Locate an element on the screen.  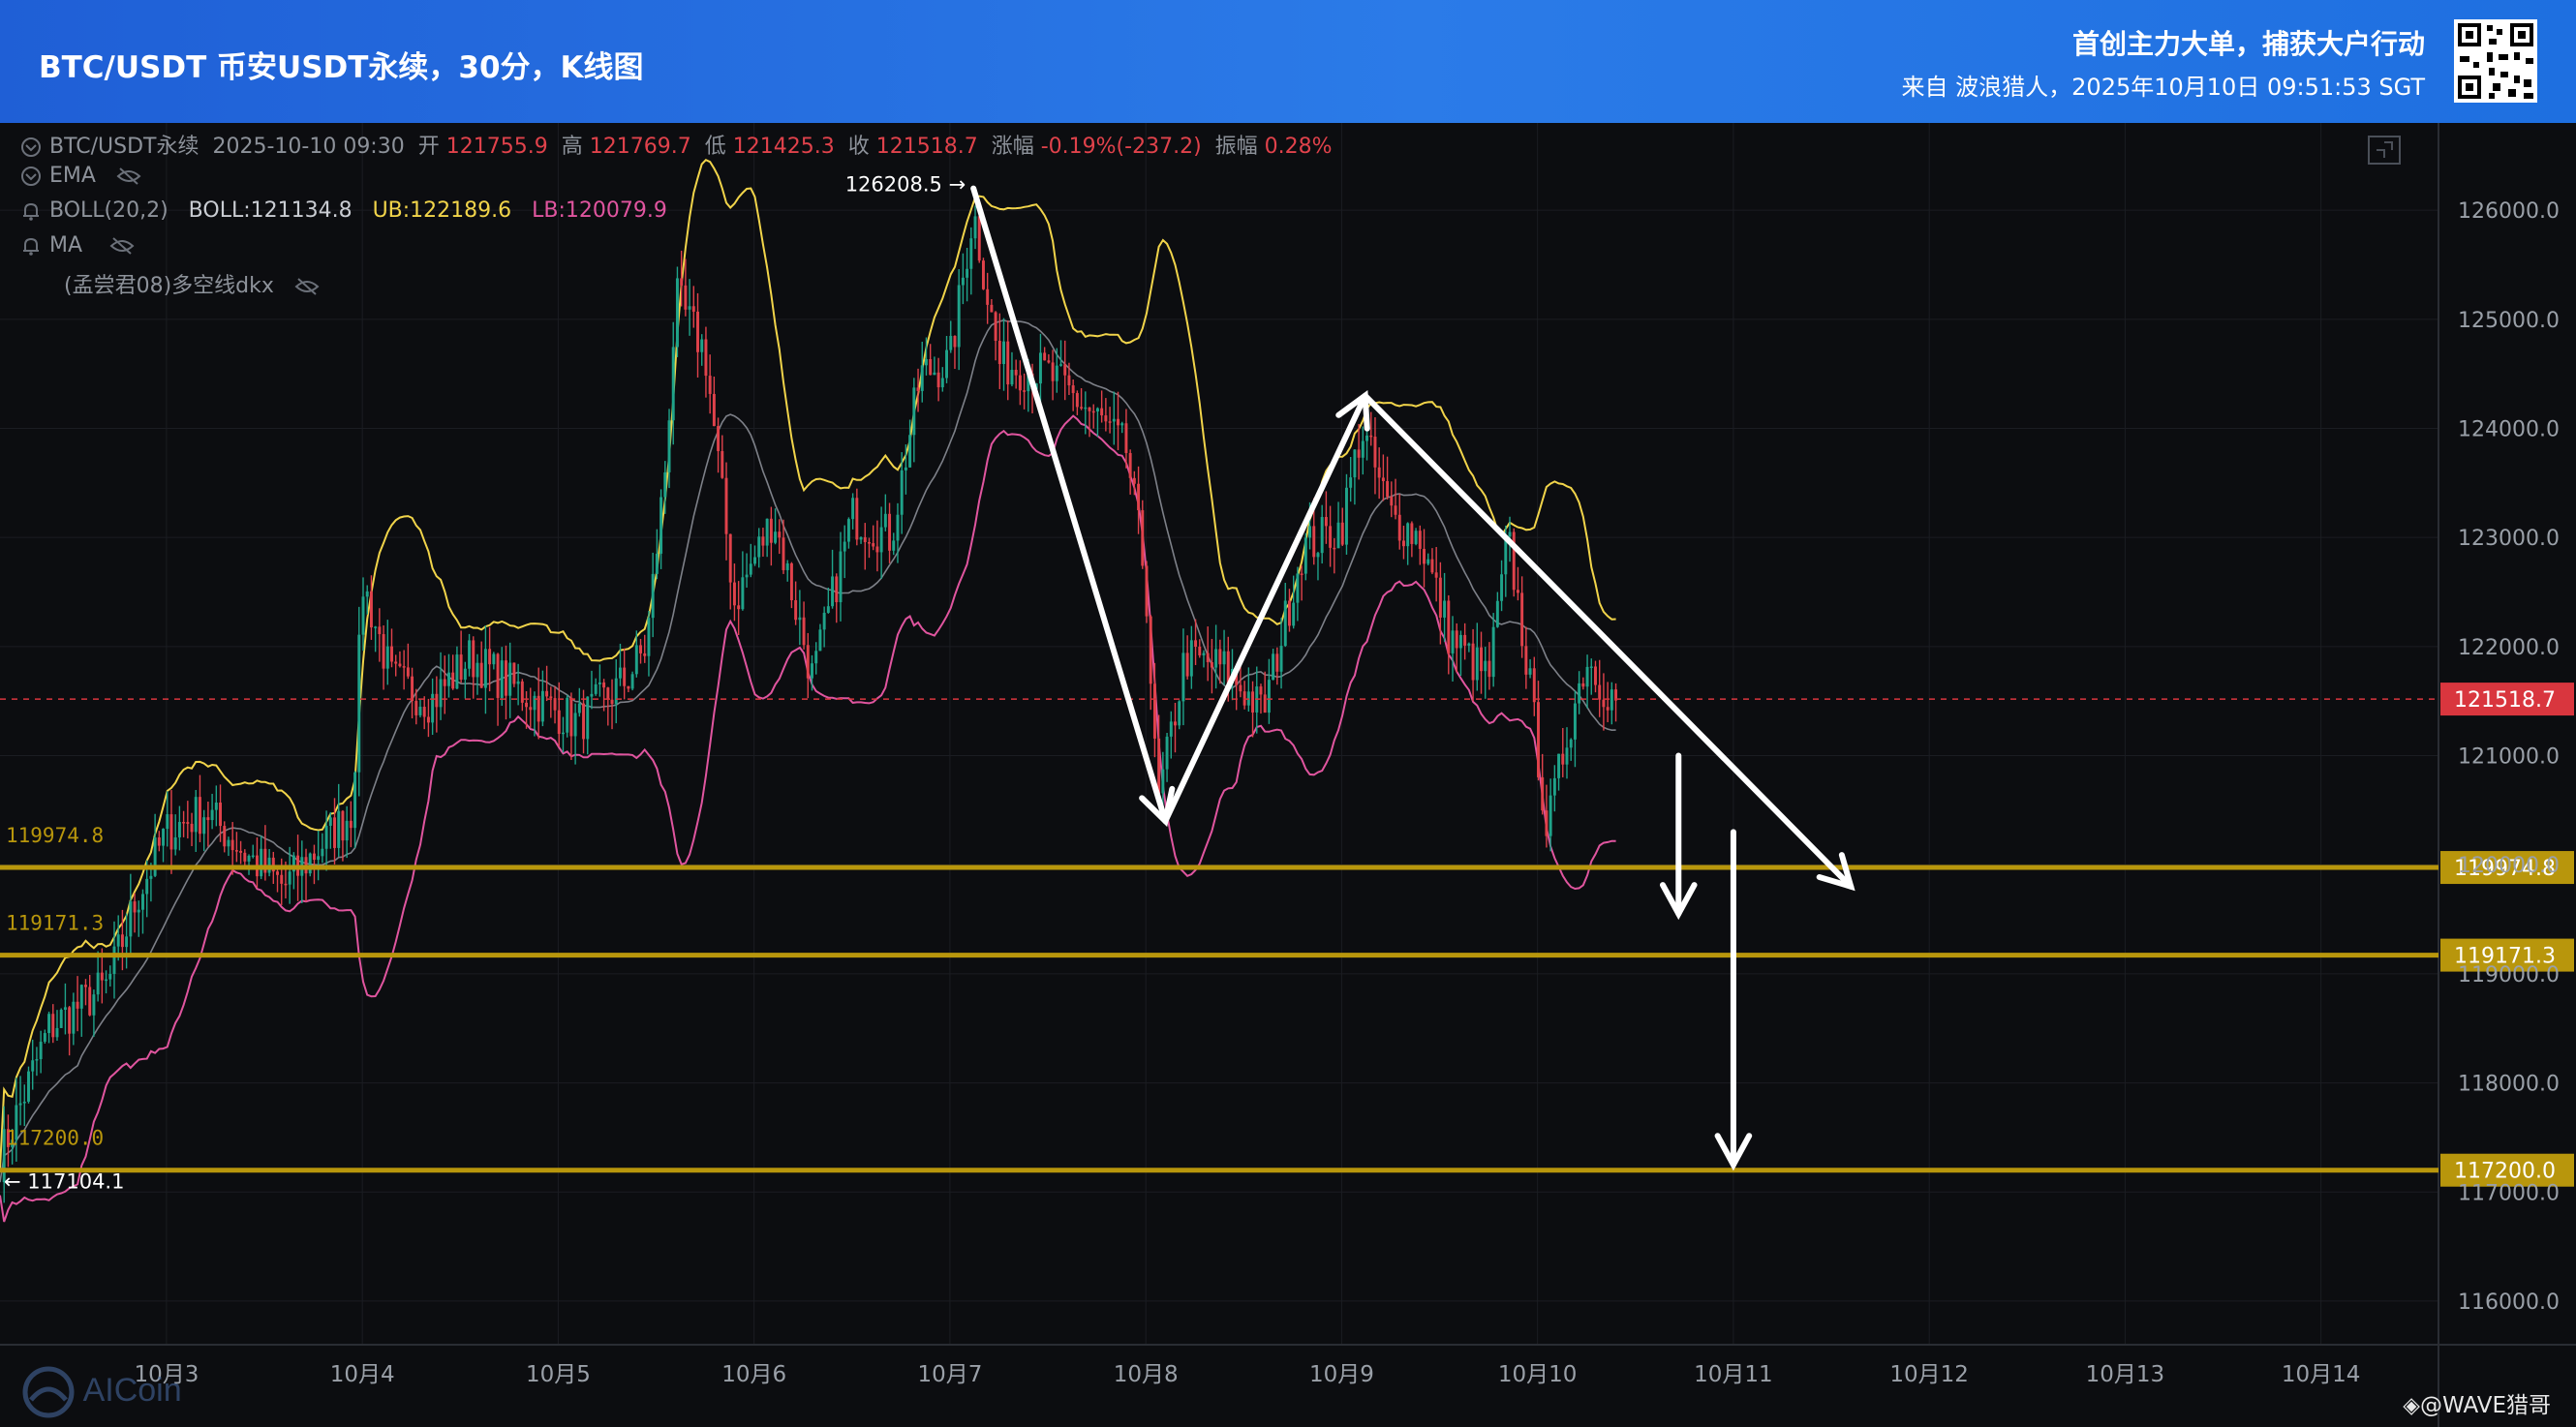
level-label: 117200.0 is located at coordinates (55, 1138).